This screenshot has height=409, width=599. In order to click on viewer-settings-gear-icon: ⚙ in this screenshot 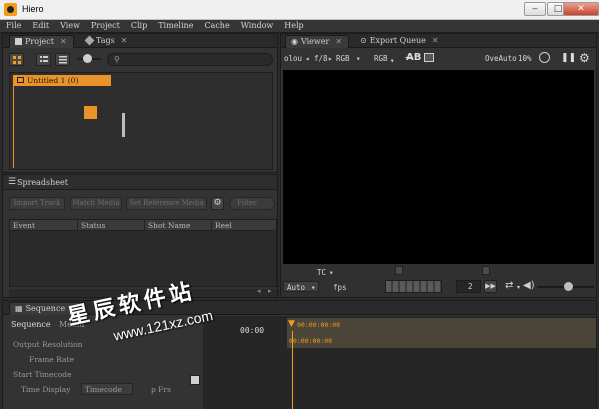, I will do `click(584, 58)`.